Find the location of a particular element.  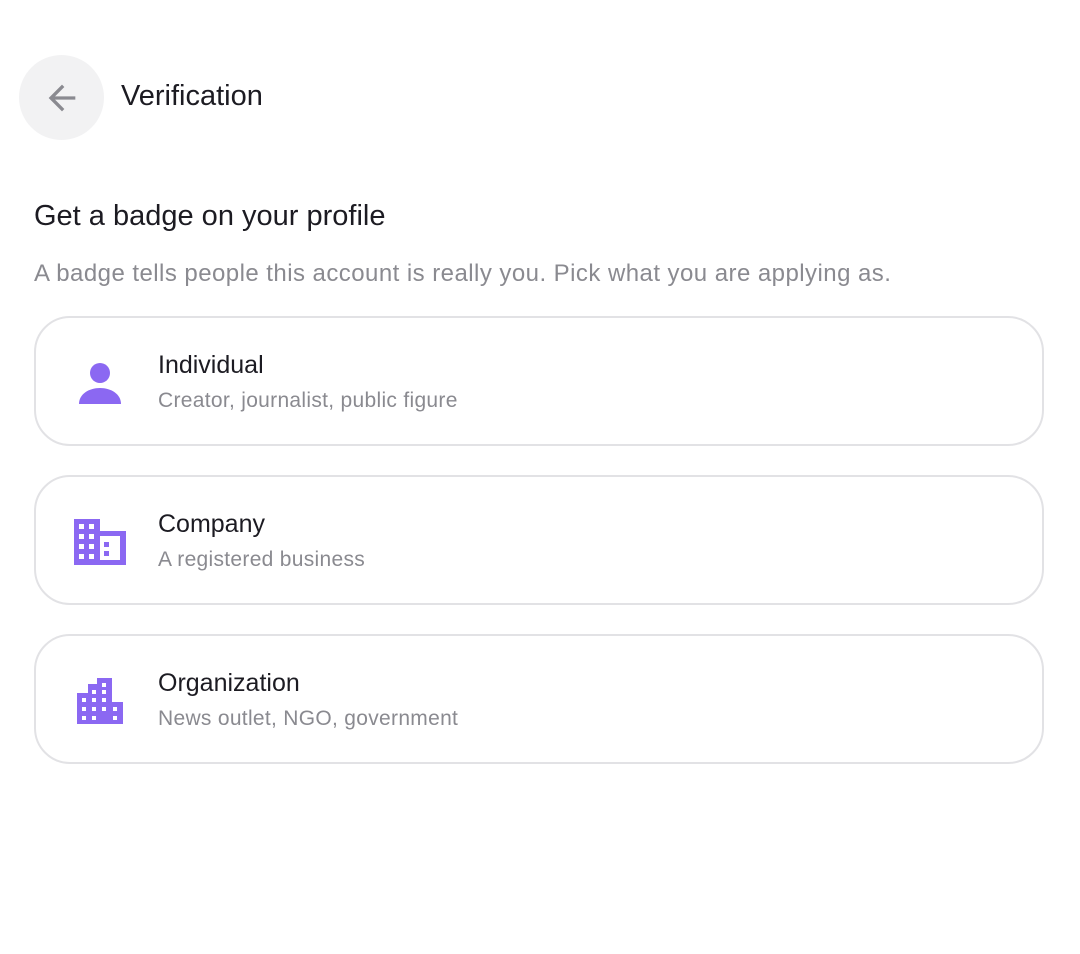

section-heading: Get a badge on your profile is located at coordinates (210, 216).